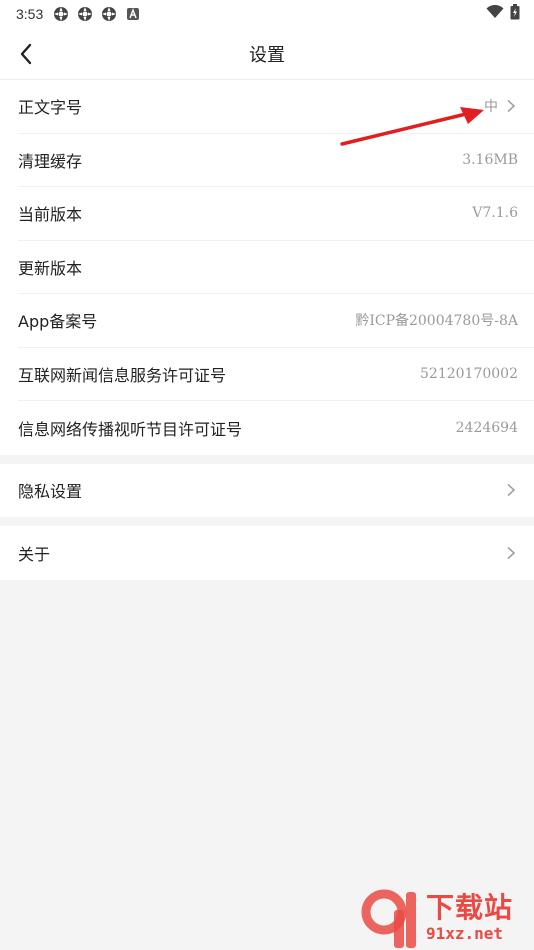 This screenshot has width=534, height=950. Describe the element at coordinates (495, 13) in the screenshot. I see `wifi-icon` at that location.